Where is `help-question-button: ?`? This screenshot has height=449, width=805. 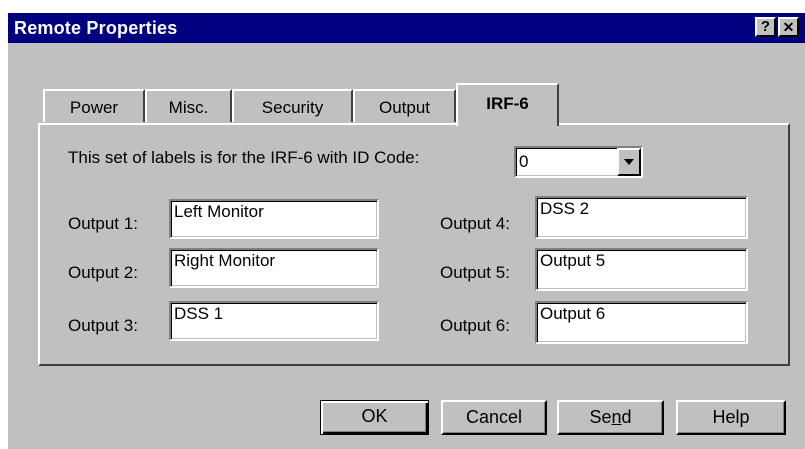 help-question-button: ? is located at coordinates (765, 27).